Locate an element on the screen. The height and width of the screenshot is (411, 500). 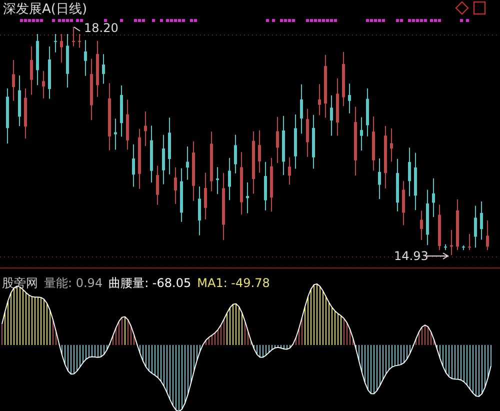
diamond-icon is located at coordinates (462, 8).